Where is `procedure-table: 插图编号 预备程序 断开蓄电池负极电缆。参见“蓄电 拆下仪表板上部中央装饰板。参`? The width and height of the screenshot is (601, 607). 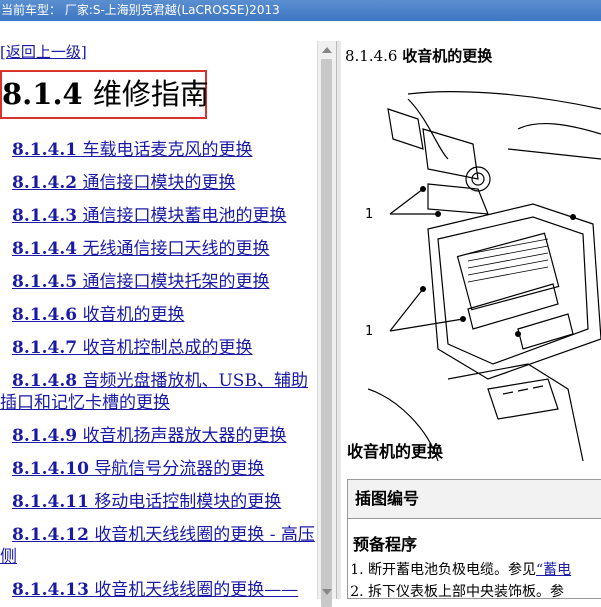
procedure-table: 插图编号 预备程序 断开蓄电池负极电缆。参见“蓄电 拆下仪表板上部中央装饰板。参 is located at coordinates (474, 539).